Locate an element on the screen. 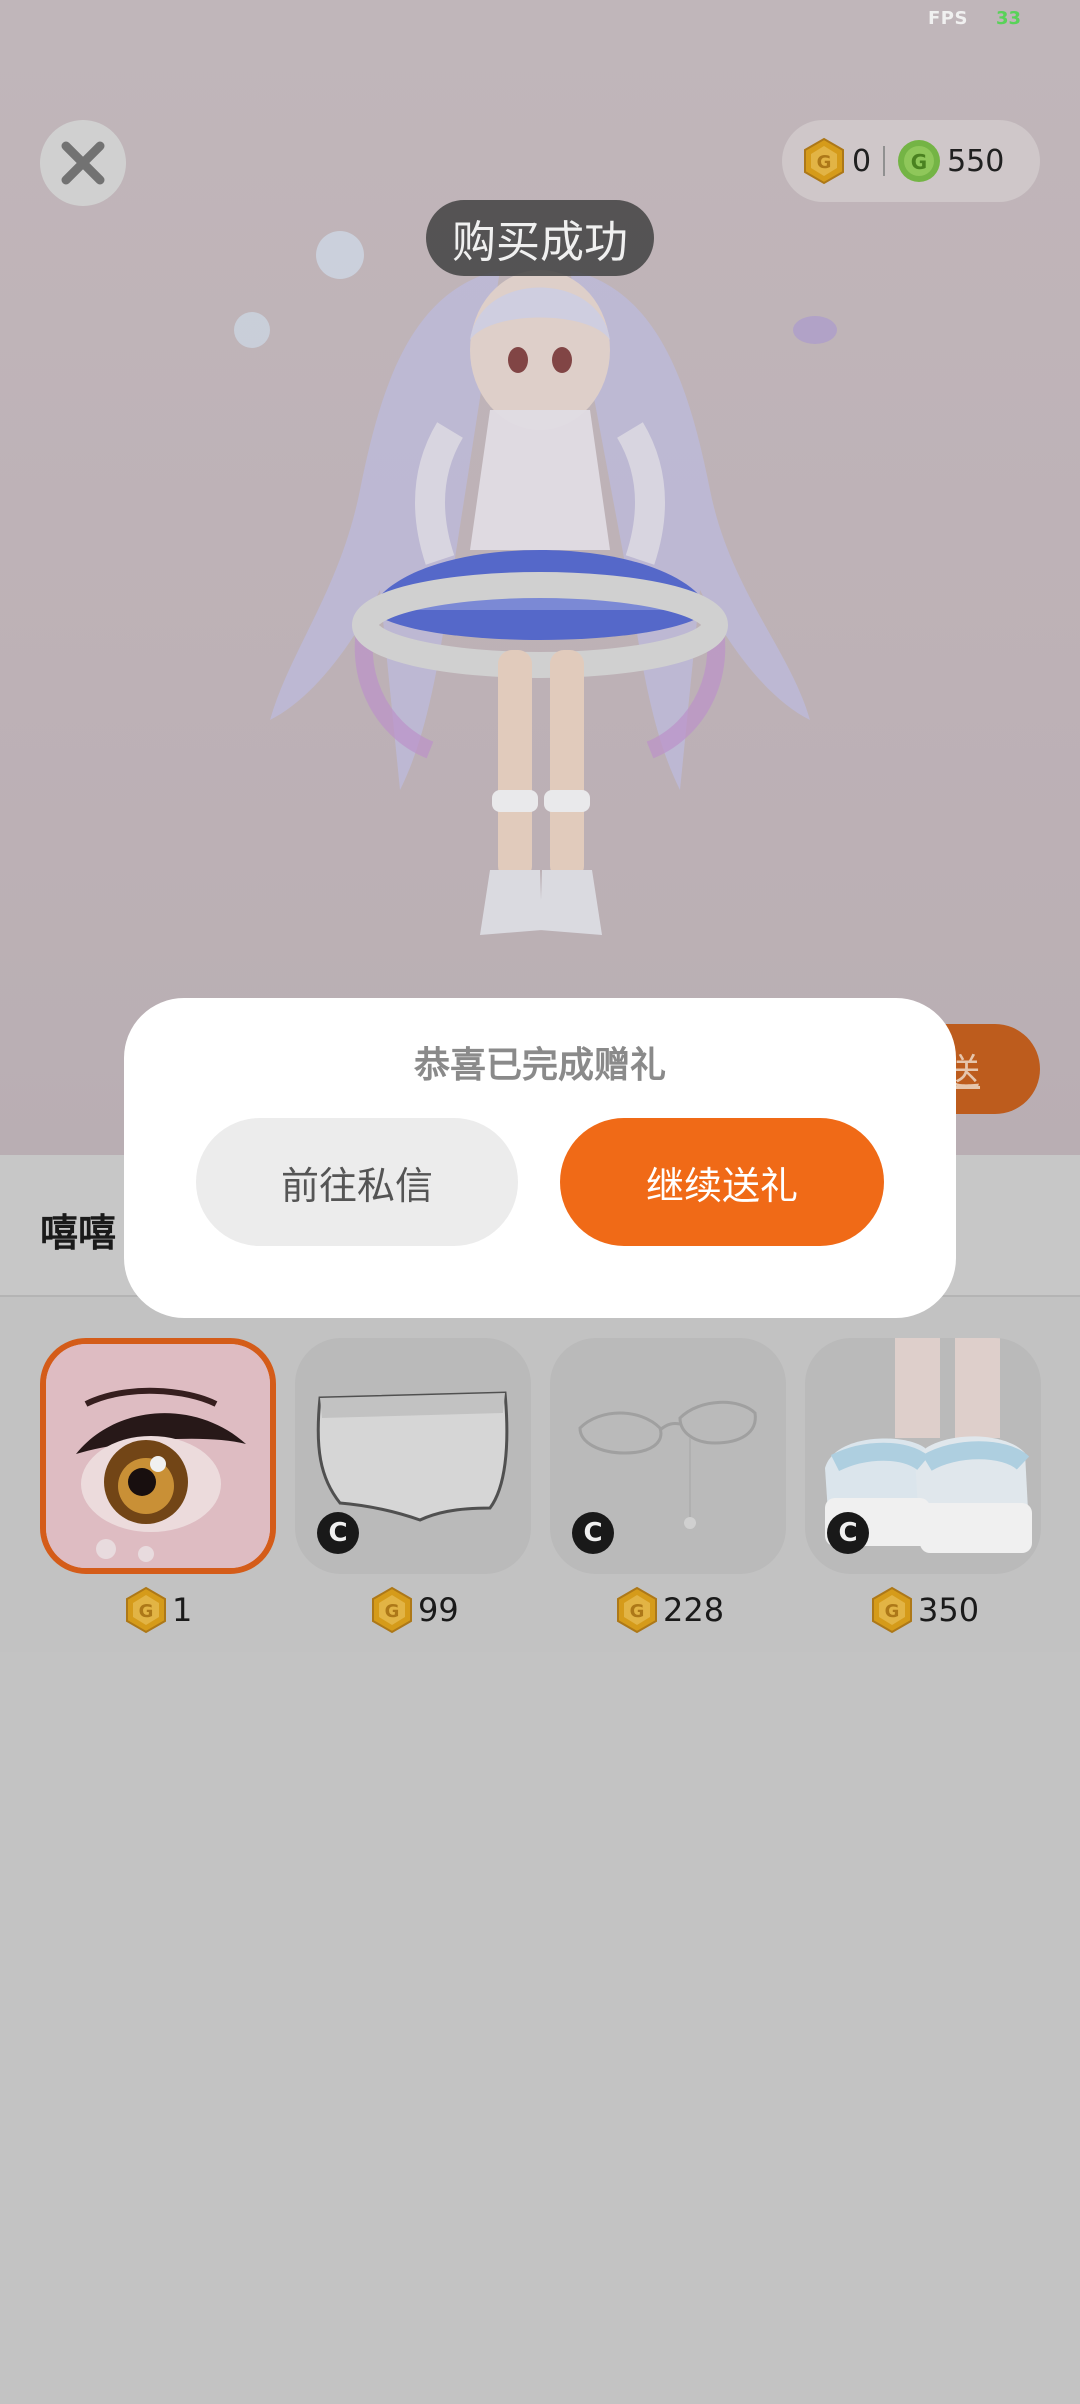 The image size is (1080, 2404). go-to-messages-button: 前往私信 is located at coordinates (357, 1182).